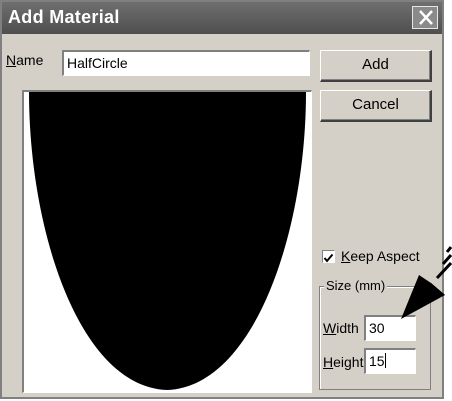 This screenshot has width=452, height=401. What do you see at coordinates (25, 60) in the screenshot?
I see `name-label: Name` at bounding box center [25, 60].